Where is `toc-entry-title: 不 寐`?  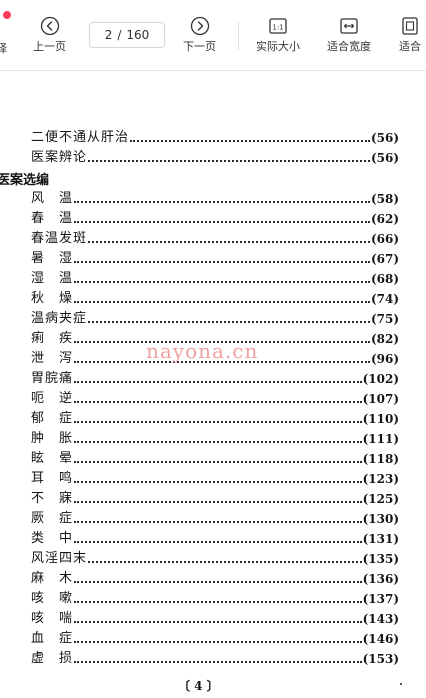 toc-entry-title: 不 寐 is located at coordinates (52, 498).